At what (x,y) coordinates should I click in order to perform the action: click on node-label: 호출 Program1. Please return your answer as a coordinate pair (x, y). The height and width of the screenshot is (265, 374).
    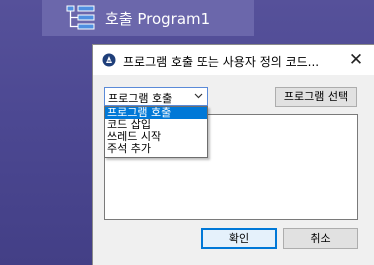
    Looking at the image, I should click on (158, 19).